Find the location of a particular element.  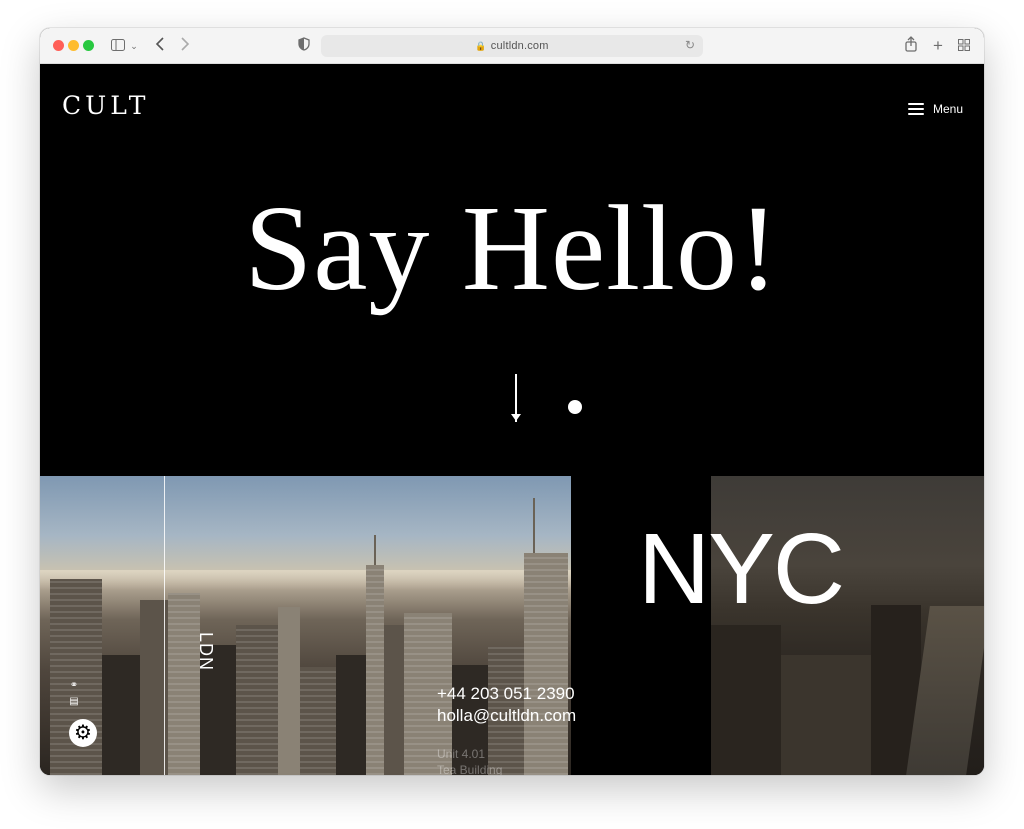

back-icon is located at coordinates (160, 46).